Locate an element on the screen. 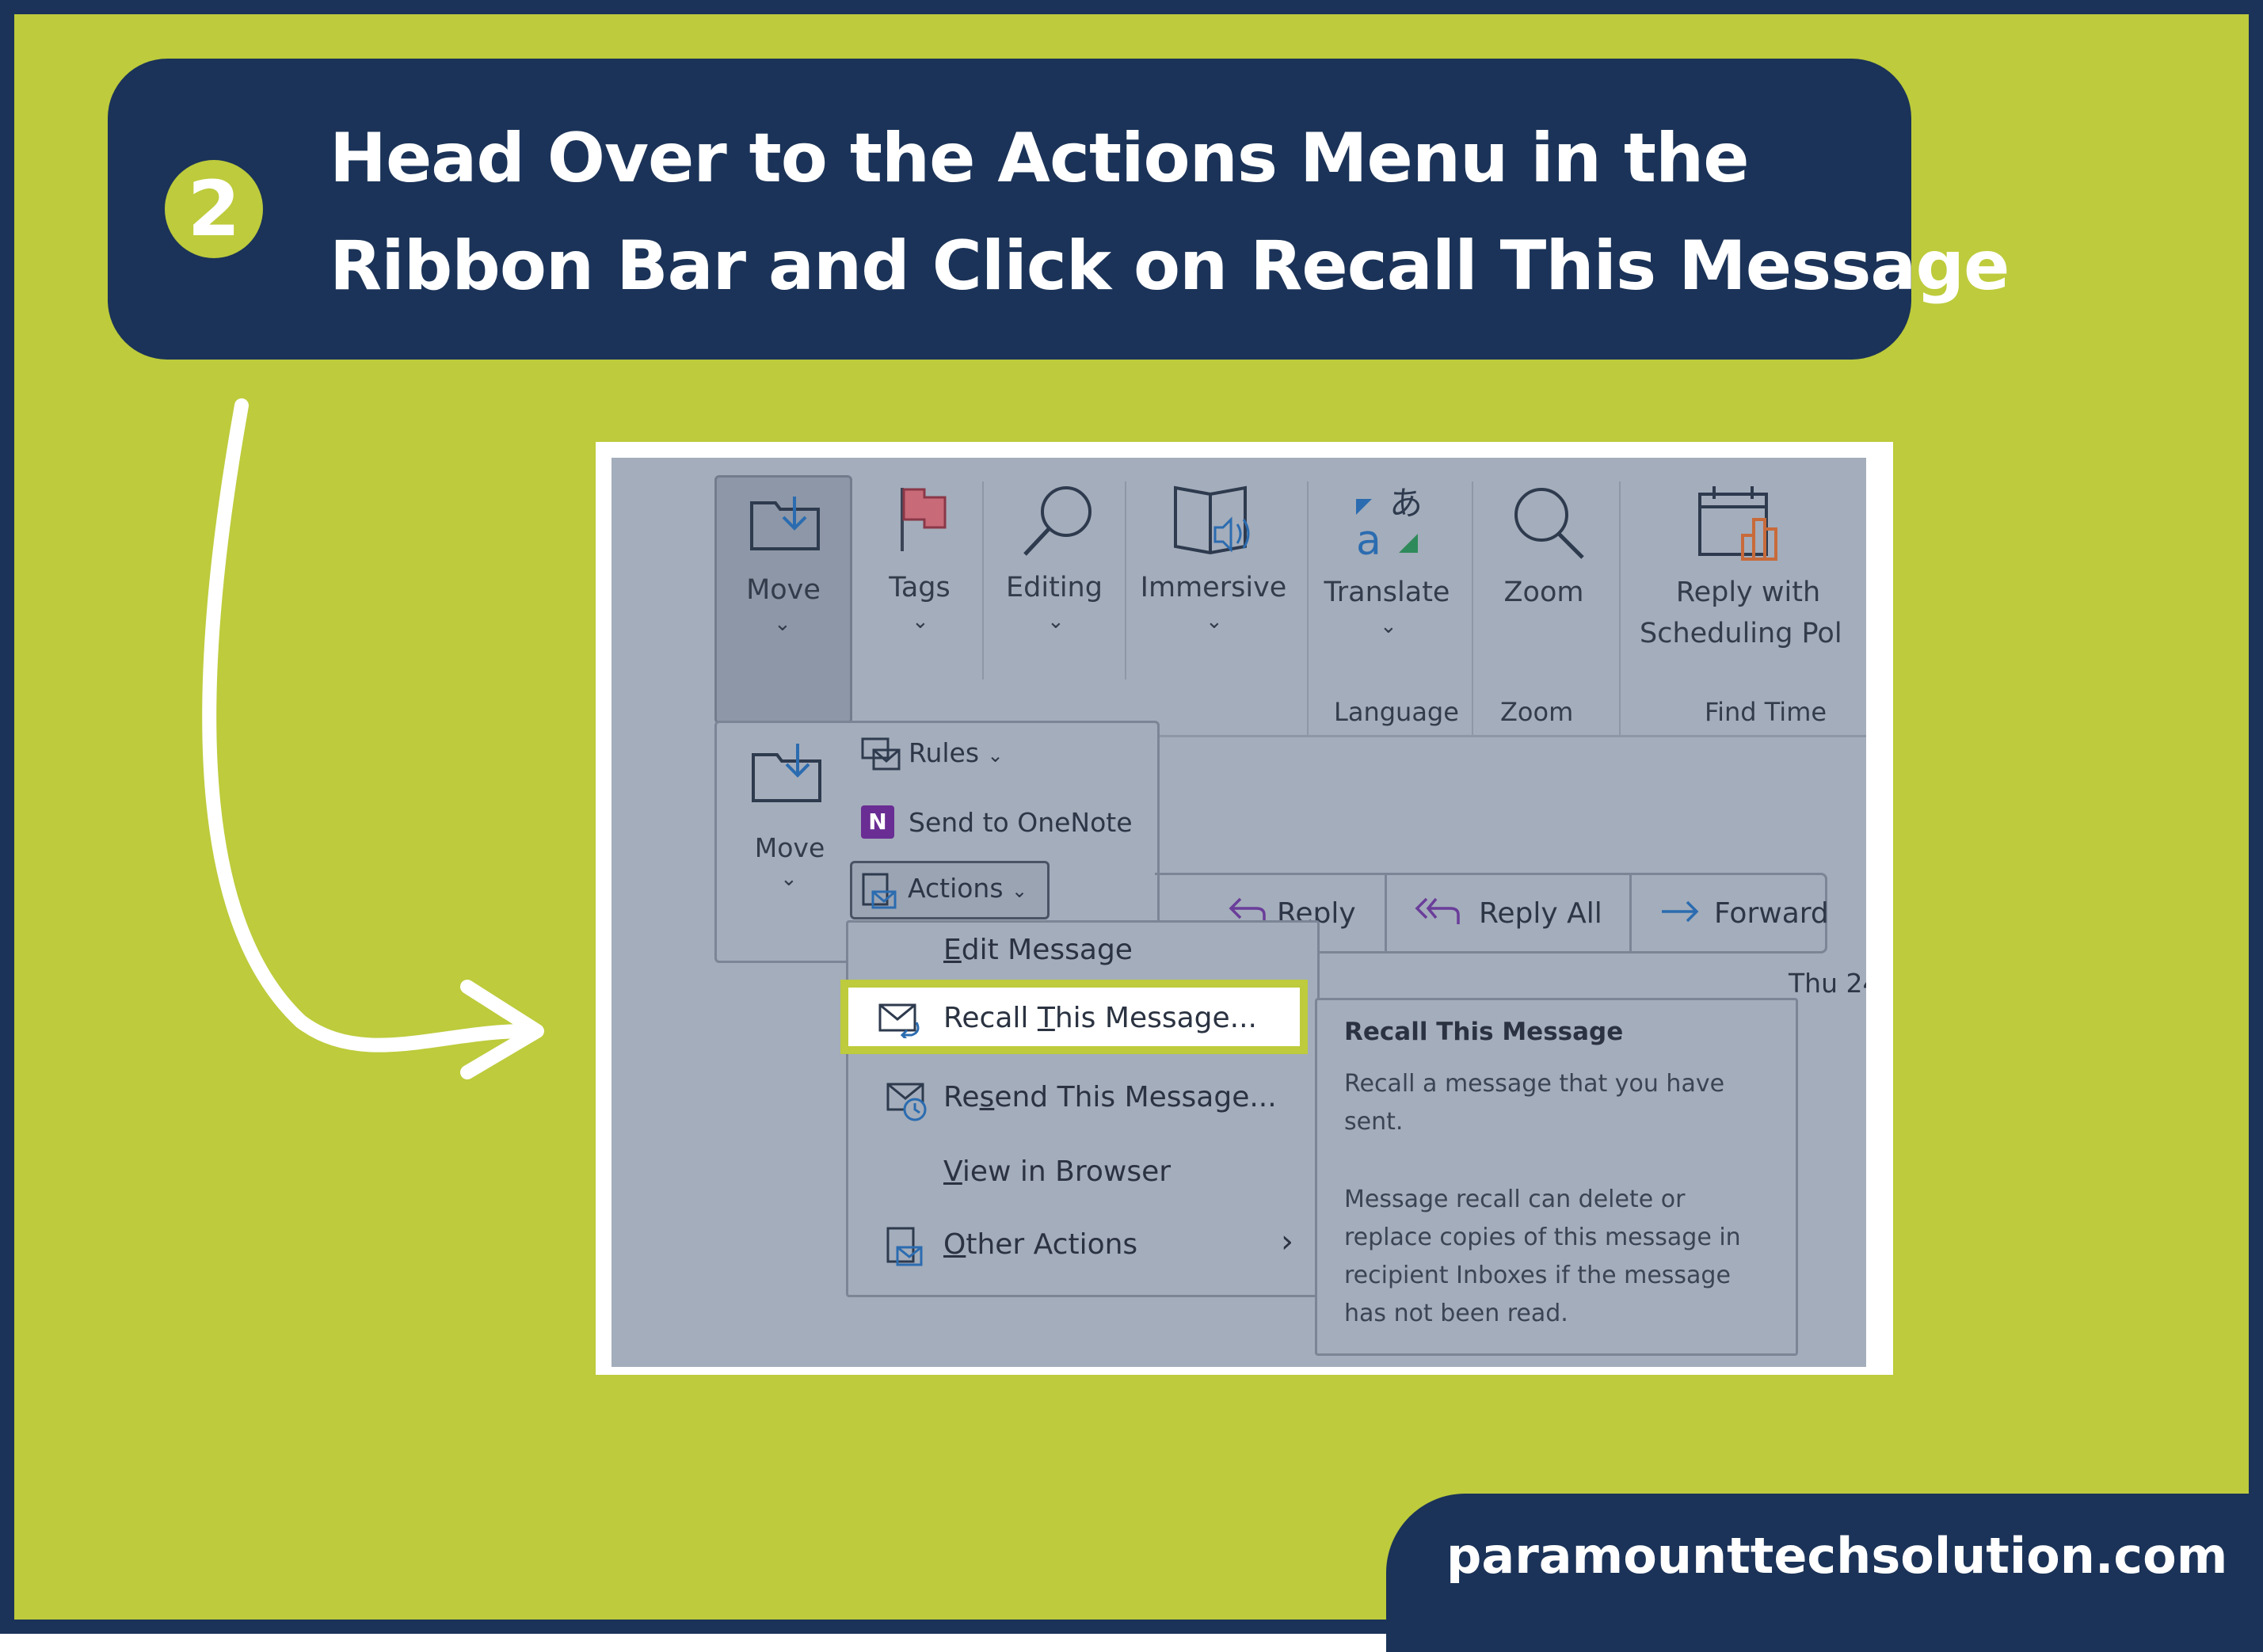  tooltip-text: Recall a message that you have is located at coordinates (1535, 1084).